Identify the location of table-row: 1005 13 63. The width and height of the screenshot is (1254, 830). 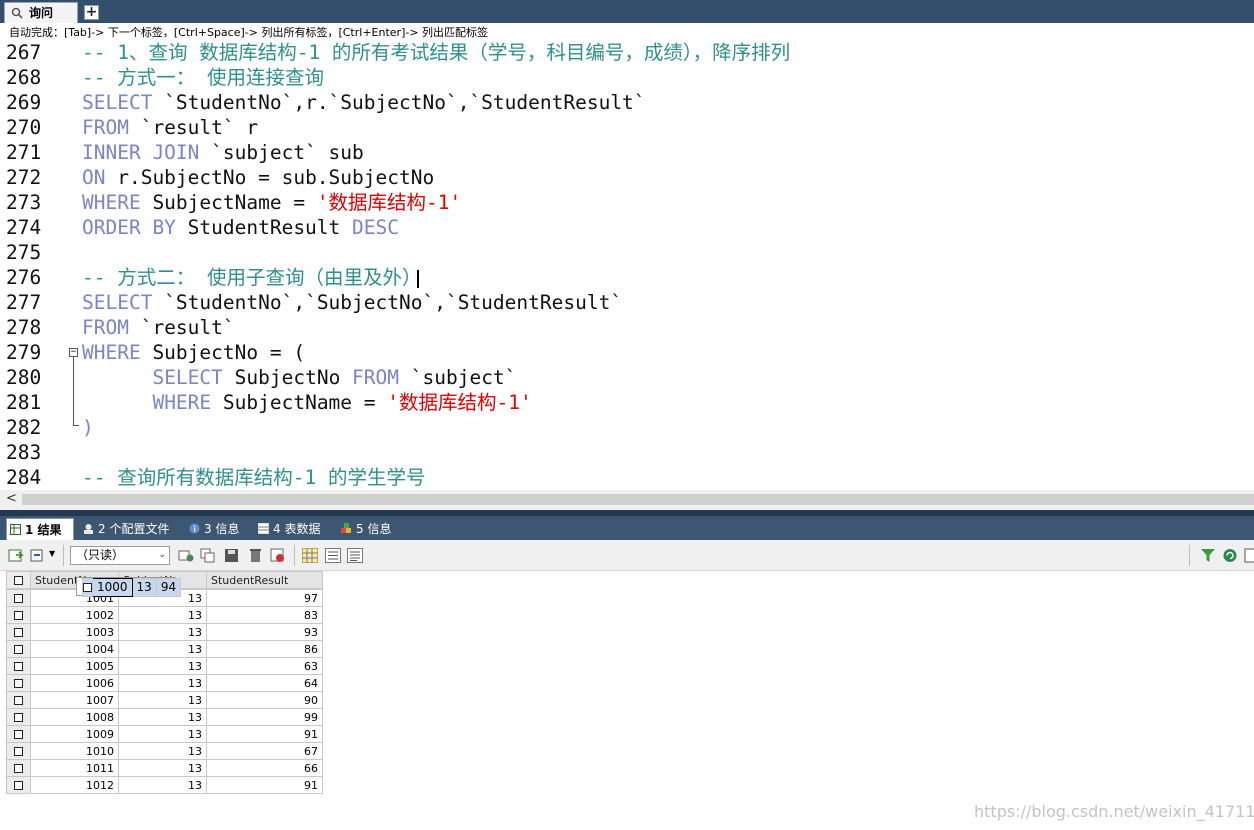
(164, 666).